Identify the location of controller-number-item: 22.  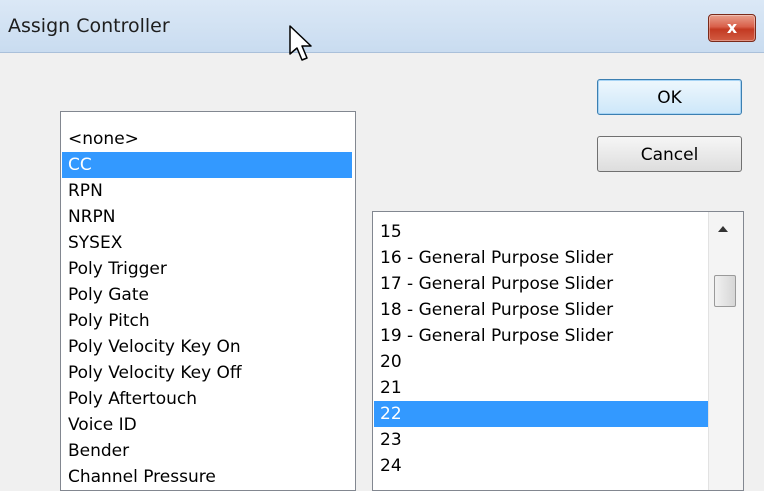
(542, 414).